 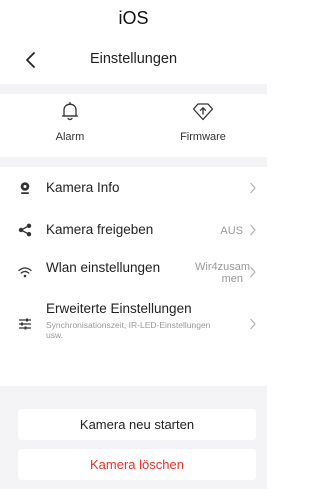 I want to click on camera-share-label: Kamera freigeben, so click(x=100, y=229).